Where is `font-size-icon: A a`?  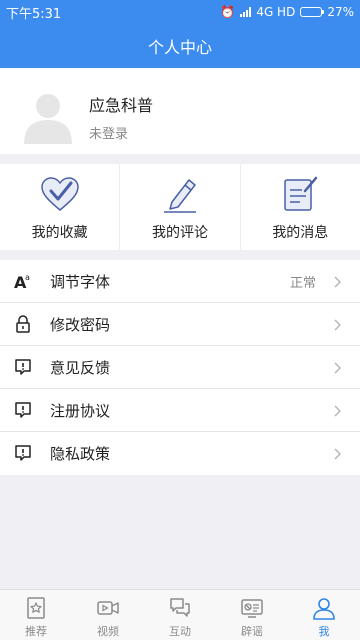
font-size-icon: A a is located at coordinates (22, 281).